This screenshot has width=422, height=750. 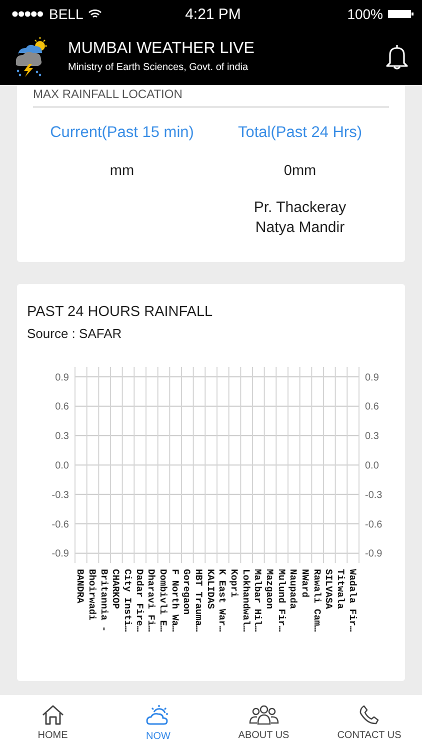 What do you see at coordinates (401, 14) in the screenshot?
I see `battery-icon` at bounding box center [401, 14].